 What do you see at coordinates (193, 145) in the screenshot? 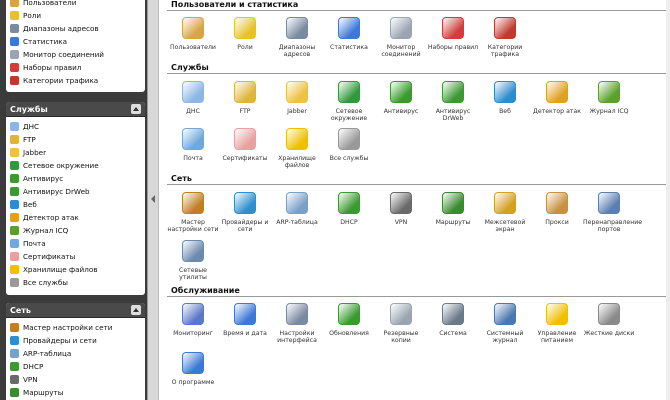
I see `tile: Почта` at bounding box center [193, 145].